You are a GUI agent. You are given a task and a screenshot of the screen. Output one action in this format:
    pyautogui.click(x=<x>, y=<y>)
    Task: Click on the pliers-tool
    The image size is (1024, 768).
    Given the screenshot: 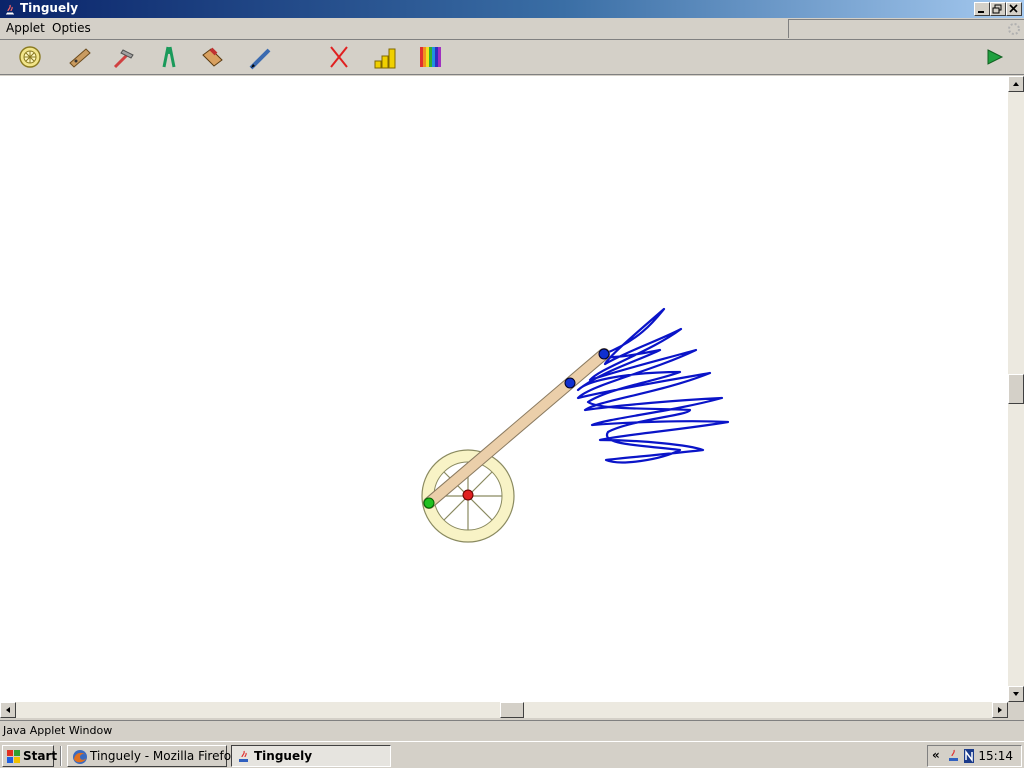 What is the action you would take?
    pyautogui.click(x=169, y=57)
    